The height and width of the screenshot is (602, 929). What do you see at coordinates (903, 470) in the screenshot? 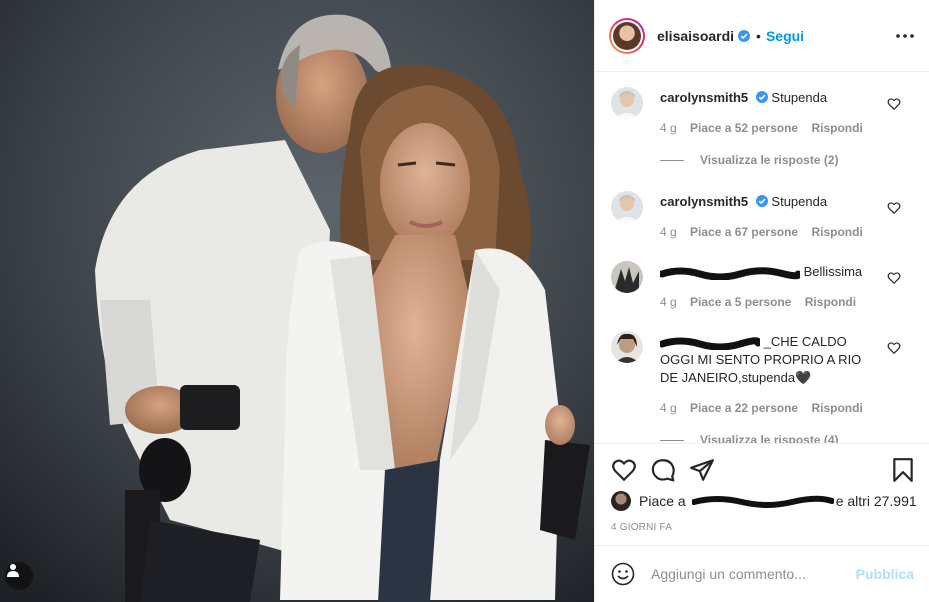
I see `bookmark-icon` at bounding box center [903, 470].